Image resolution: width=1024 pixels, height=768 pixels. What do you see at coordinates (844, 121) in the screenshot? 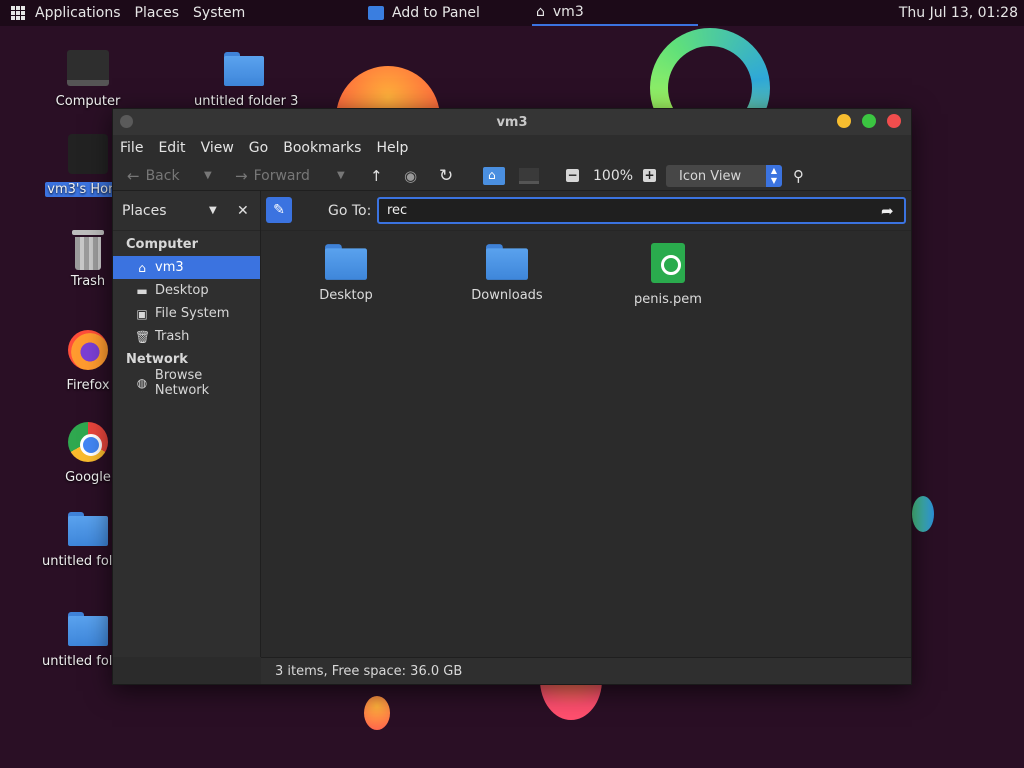
I see `minimize-button` at bounding box center [844, 121].